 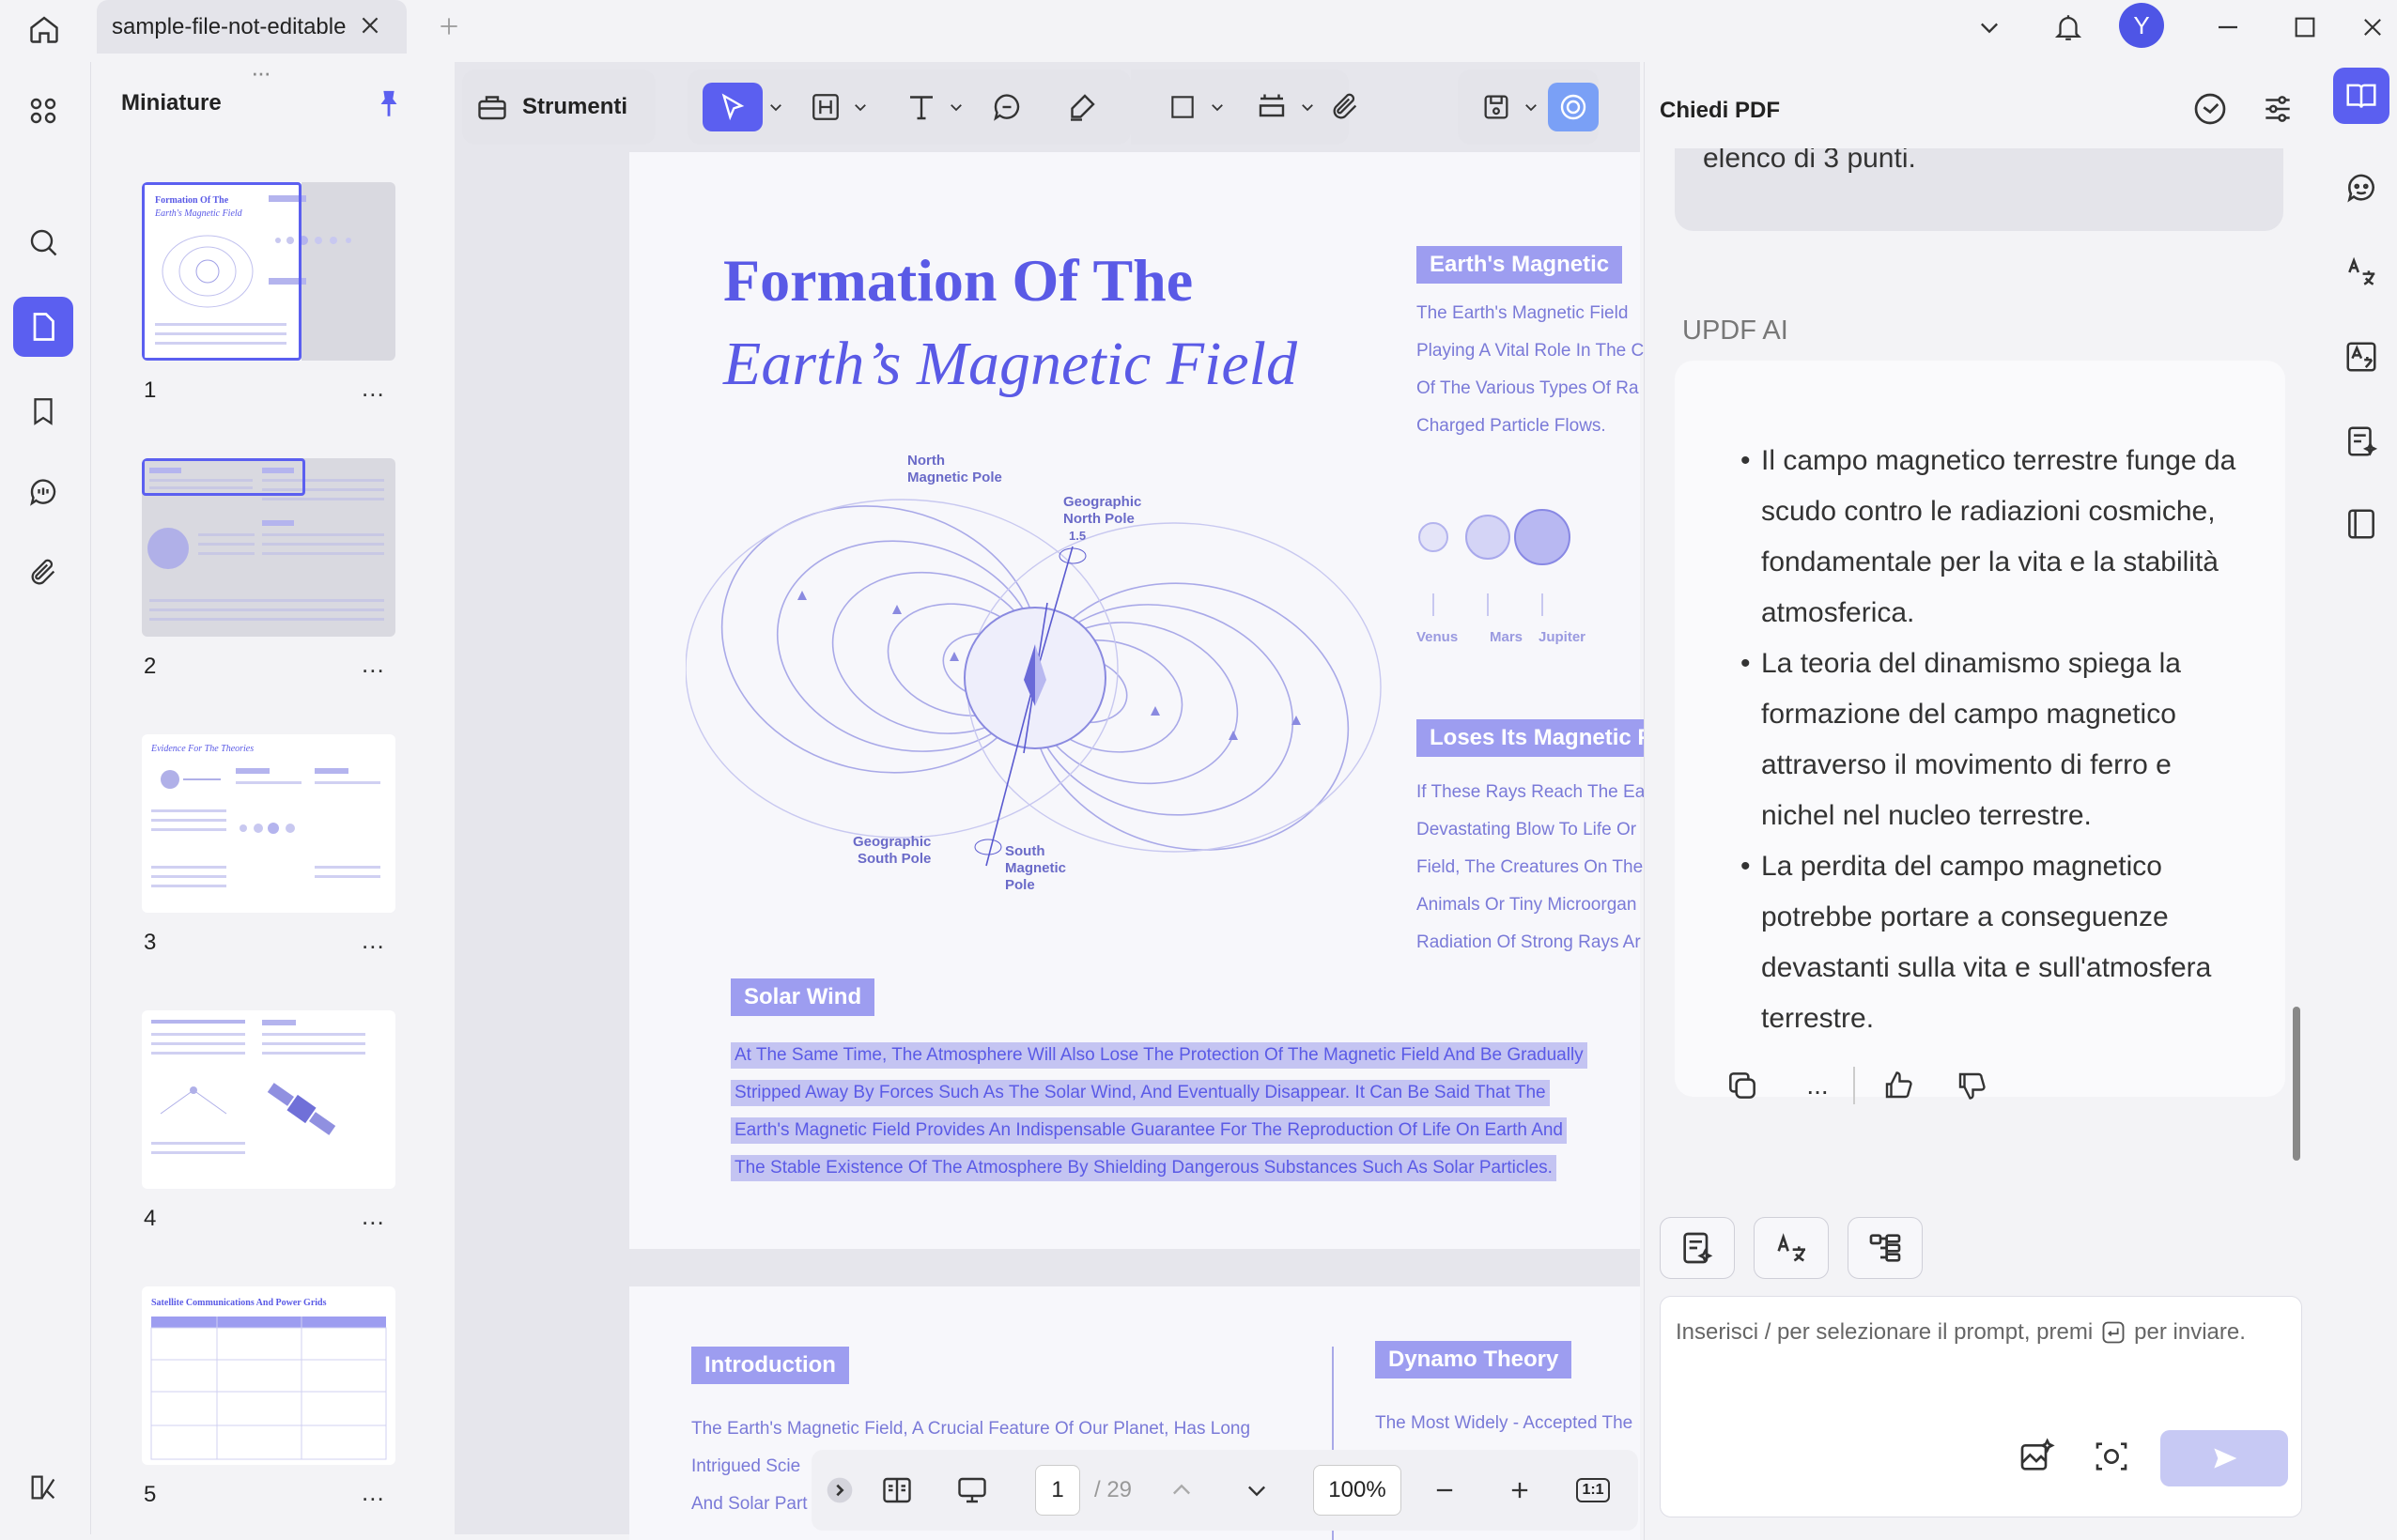 I want to click on document-sparkle-icon, so click(x=1698, y=1248).